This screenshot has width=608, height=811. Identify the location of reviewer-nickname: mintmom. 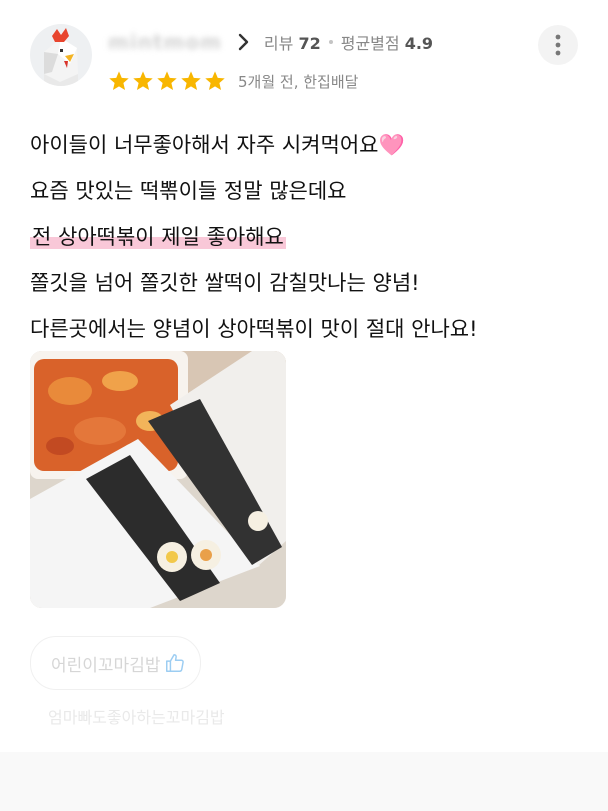
(165, 42).